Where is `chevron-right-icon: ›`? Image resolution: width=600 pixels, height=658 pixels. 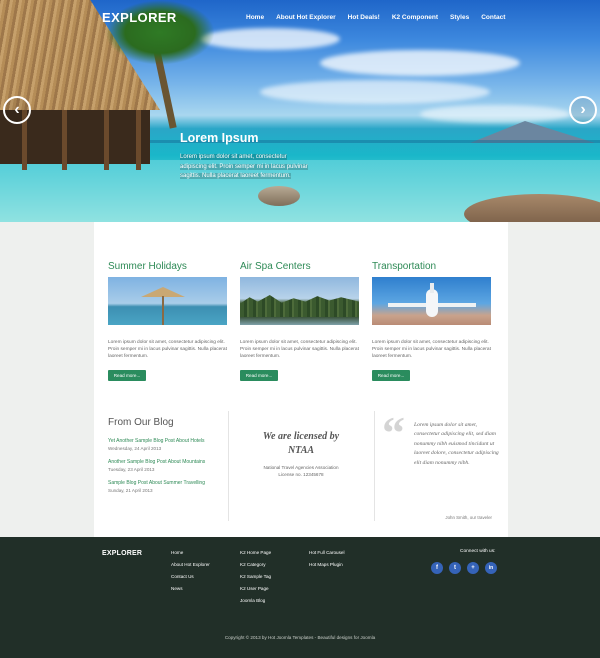
chevron-right-icon: › is located at coordinates (583, 109).